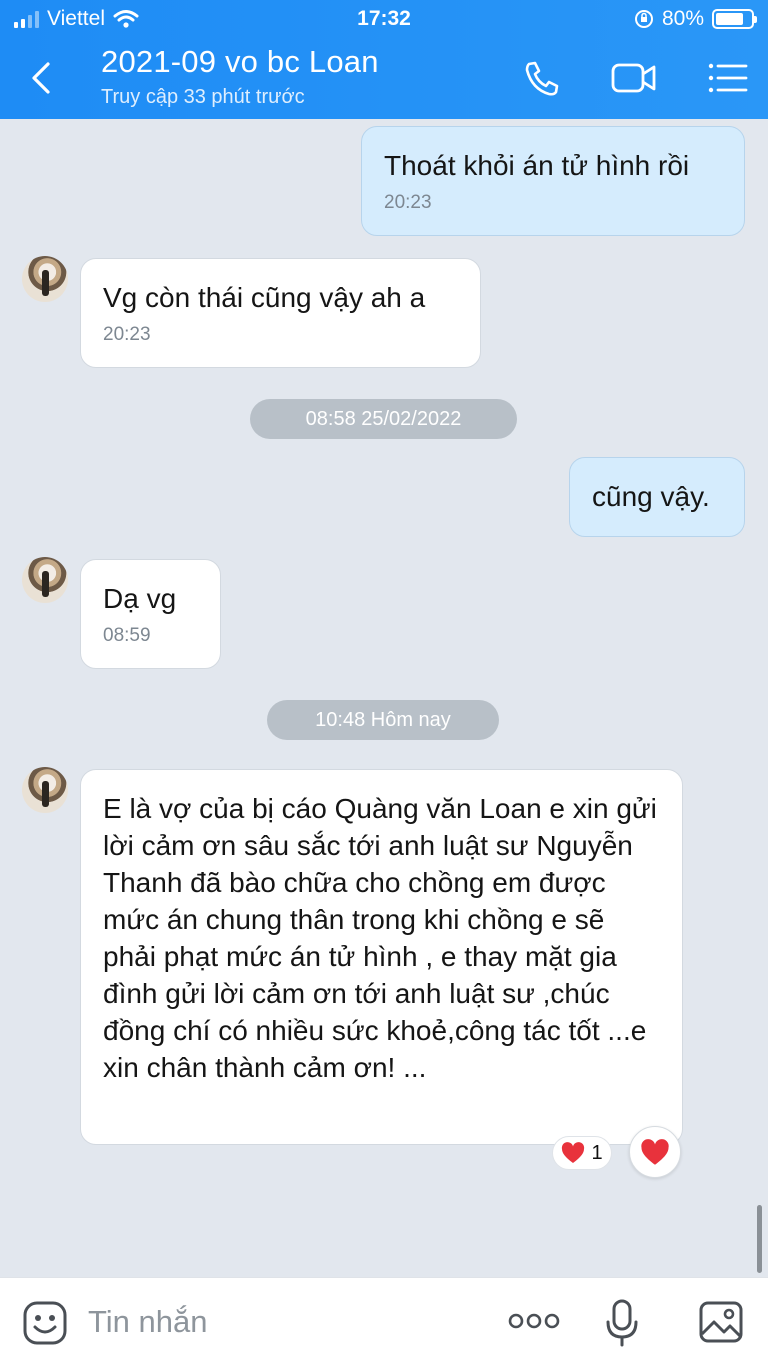 The image size is (768, 1366). Describe the element at coordinates (127, 635) in the screenshot. I see `message-time: 08:59` at that location.